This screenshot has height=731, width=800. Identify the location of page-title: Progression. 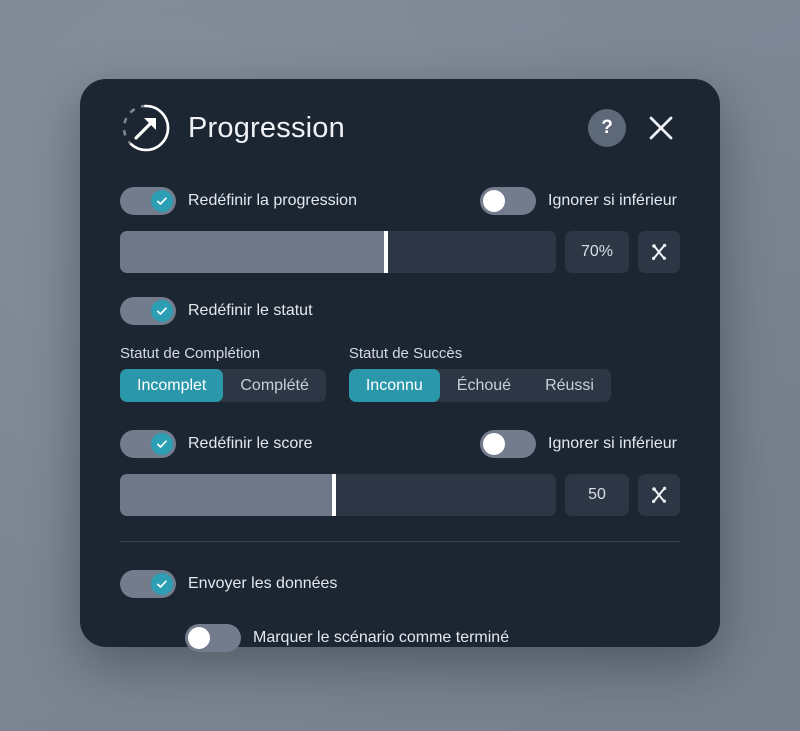
(266, 127).